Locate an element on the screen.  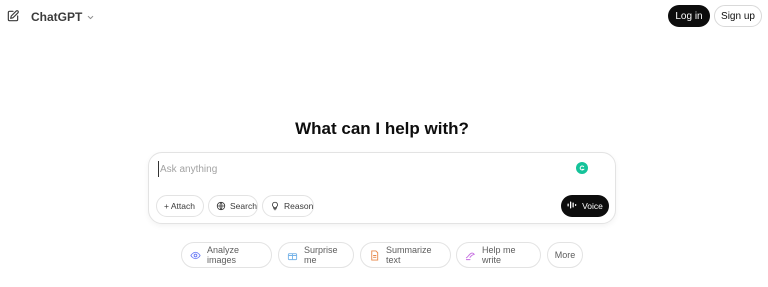
suggestion-surprise-me: Surprise me is located at coordinates (316, 255).